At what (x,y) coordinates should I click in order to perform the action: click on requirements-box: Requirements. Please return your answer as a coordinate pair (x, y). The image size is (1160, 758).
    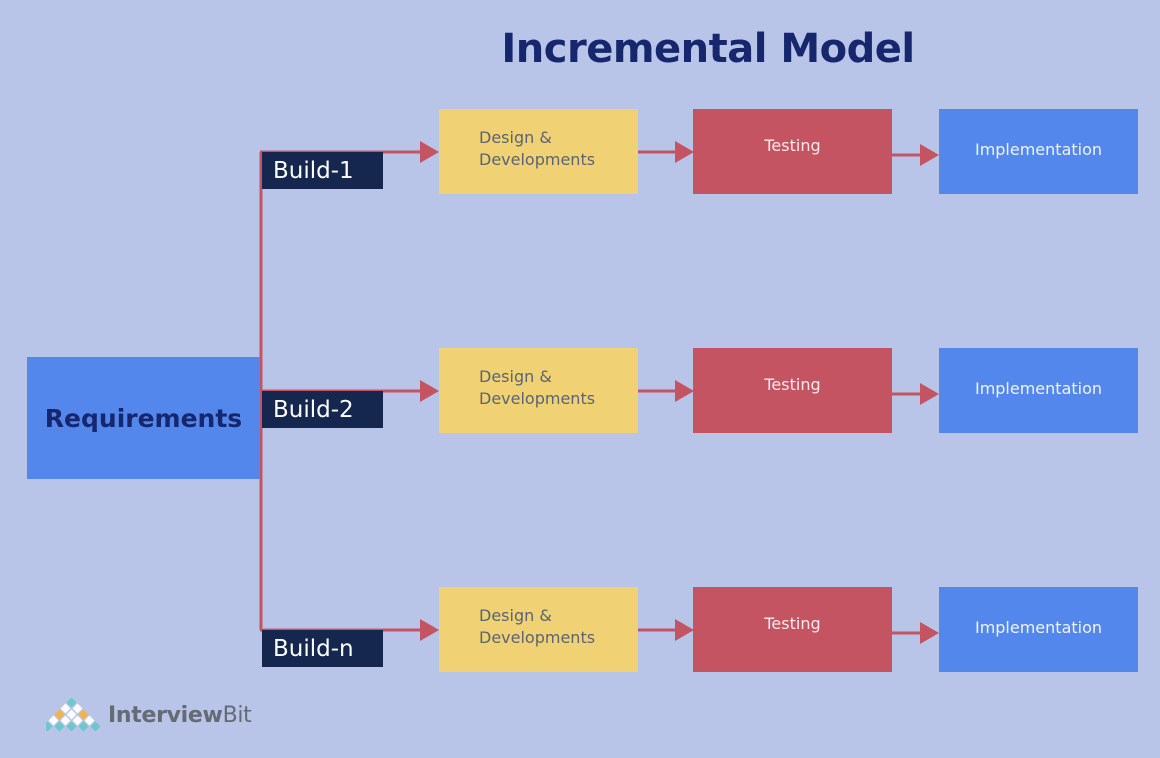
    Looking at the image, I should click on (143, 418).